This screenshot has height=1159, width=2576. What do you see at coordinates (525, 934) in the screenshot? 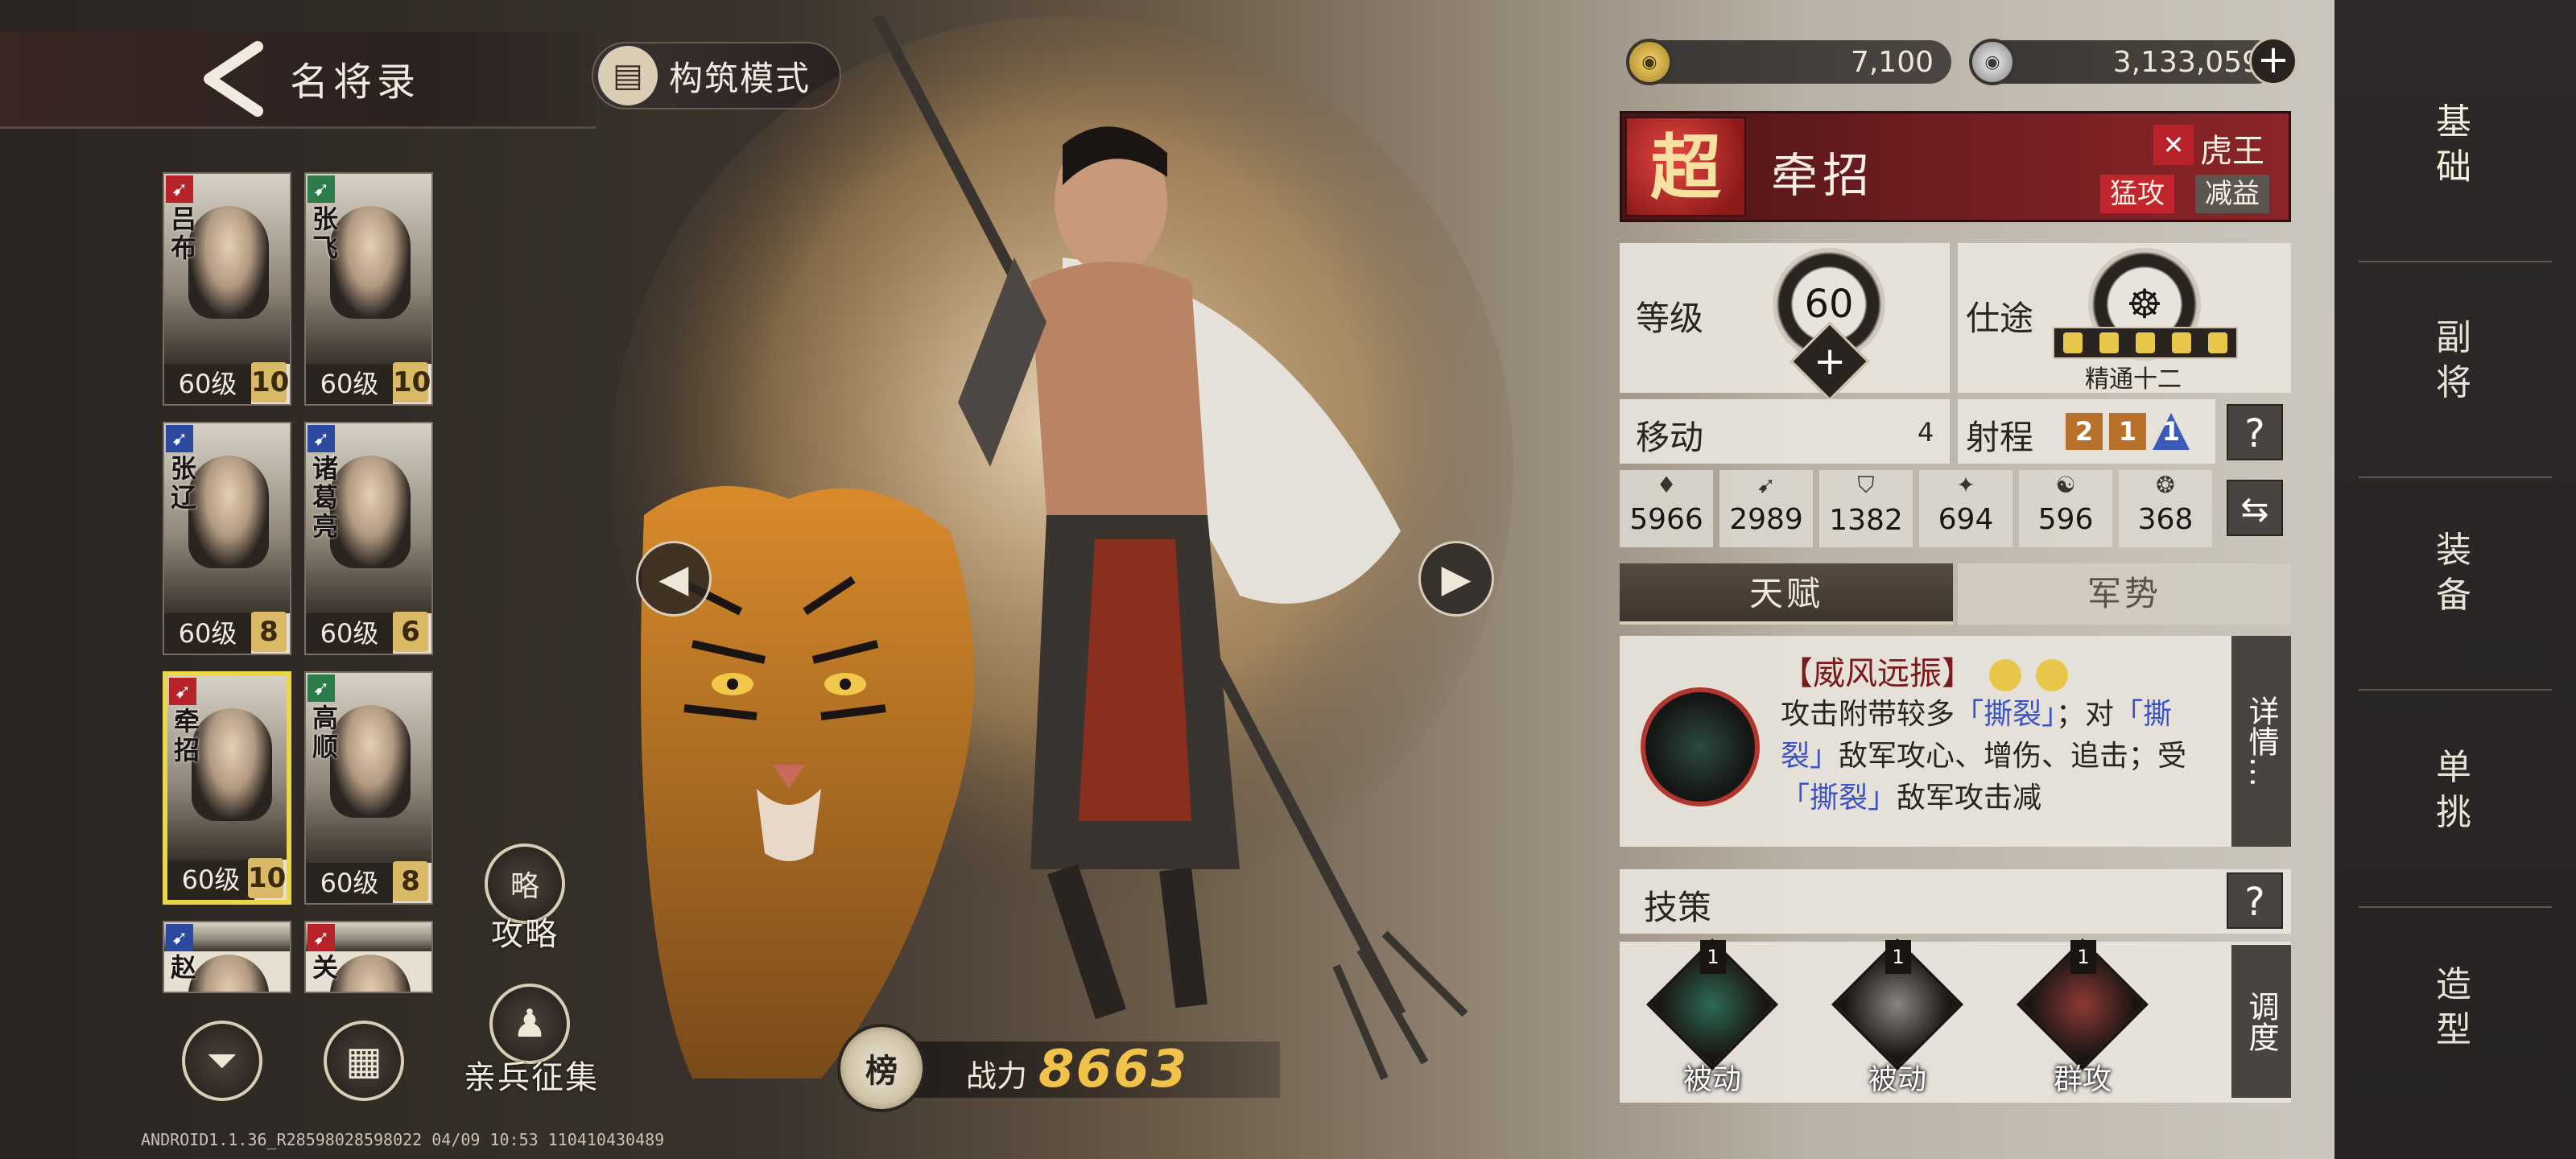
I see `strategy-label: 攻略` at bounding box center [525, 934].